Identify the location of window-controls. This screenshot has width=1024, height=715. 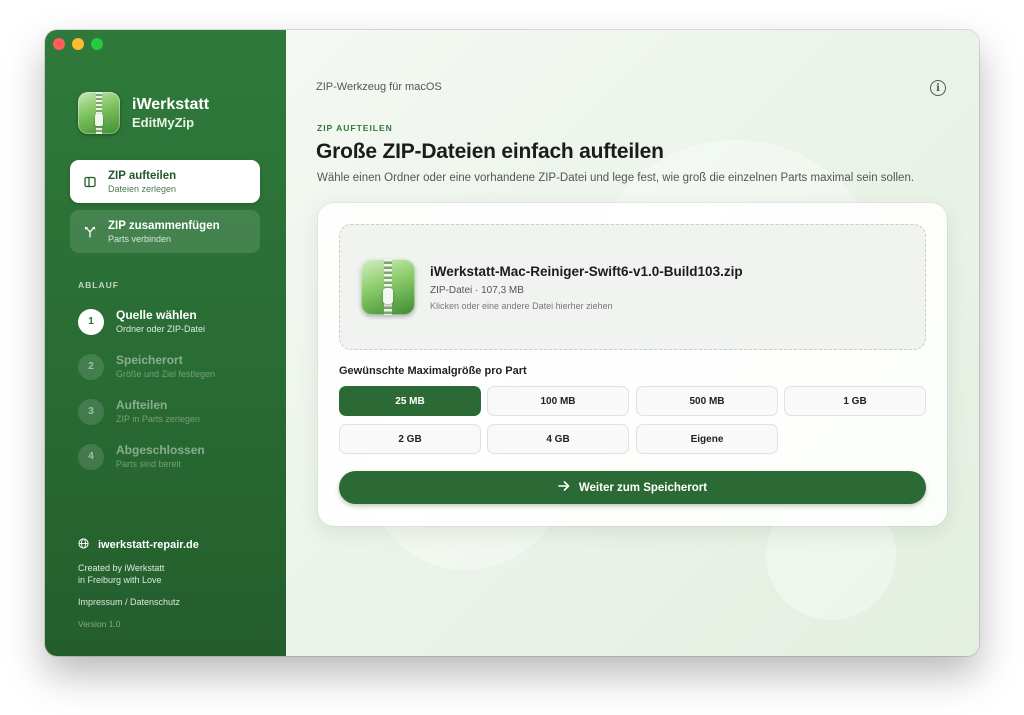
(78, 44).